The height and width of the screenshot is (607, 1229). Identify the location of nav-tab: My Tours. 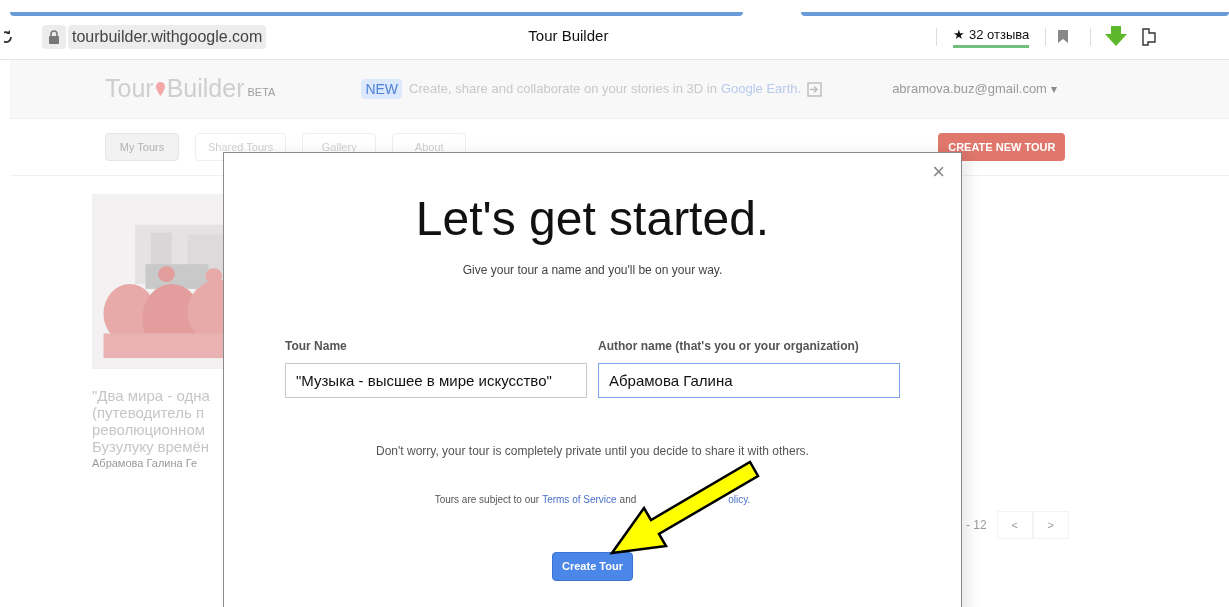
(142, 147).